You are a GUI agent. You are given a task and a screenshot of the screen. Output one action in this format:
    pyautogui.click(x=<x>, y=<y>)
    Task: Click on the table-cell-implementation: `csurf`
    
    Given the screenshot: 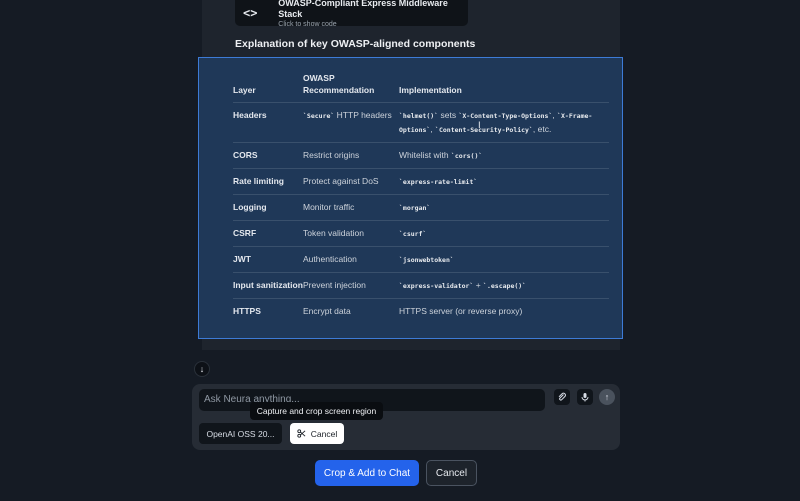 What is the action you would take?
    pyautogui.click(x=504, y=233)
    